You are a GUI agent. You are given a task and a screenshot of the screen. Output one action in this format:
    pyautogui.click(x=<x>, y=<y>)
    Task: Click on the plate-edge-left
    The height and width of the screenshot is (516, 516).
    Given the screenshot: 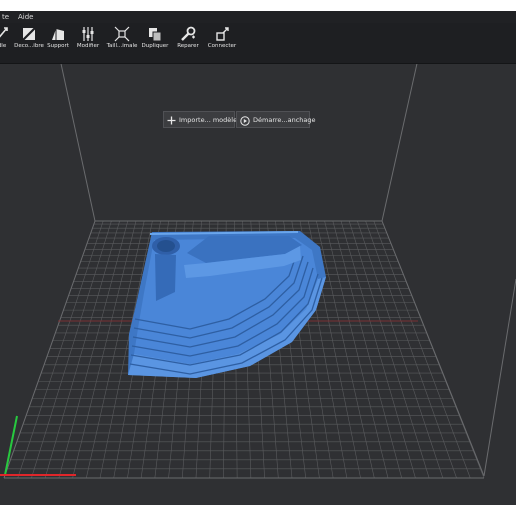 What is the action you would take?
    pyautogui.click(x=49, y=349)
    